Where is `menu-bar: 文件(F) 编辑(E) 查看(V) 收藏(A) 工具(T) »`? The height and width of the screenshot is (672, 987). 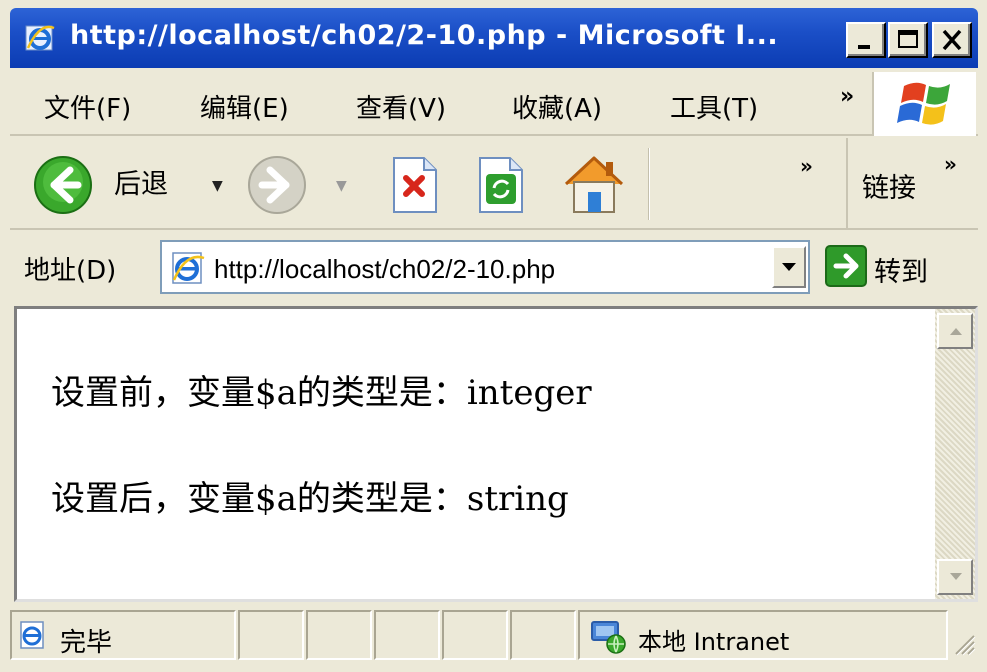 menu-bar: 文件(F) 编辑(E) 查看(V) 收藏(A) 工具(T) » is located at coordinates (494, 103).